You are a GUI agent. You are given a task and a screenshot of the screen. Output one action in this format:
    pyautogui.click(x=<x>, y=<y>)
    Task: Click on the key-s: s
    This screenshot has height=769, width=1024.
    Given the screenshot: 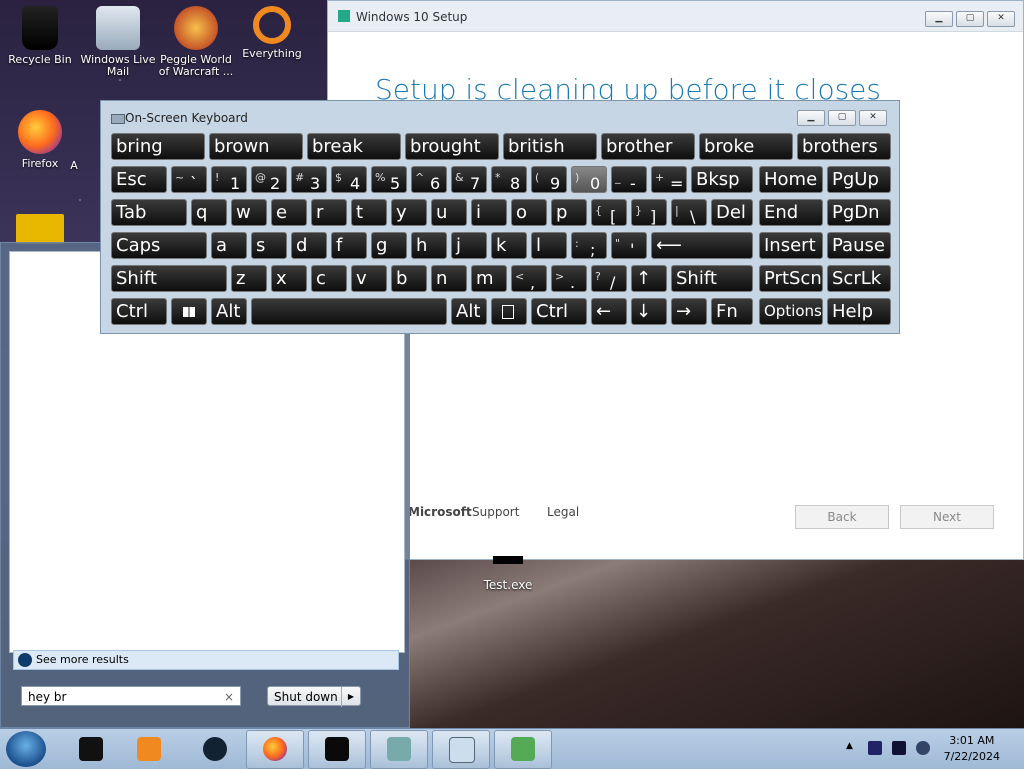 What is the action you would take?
    pyautogui.click(x=269, y=245)
    